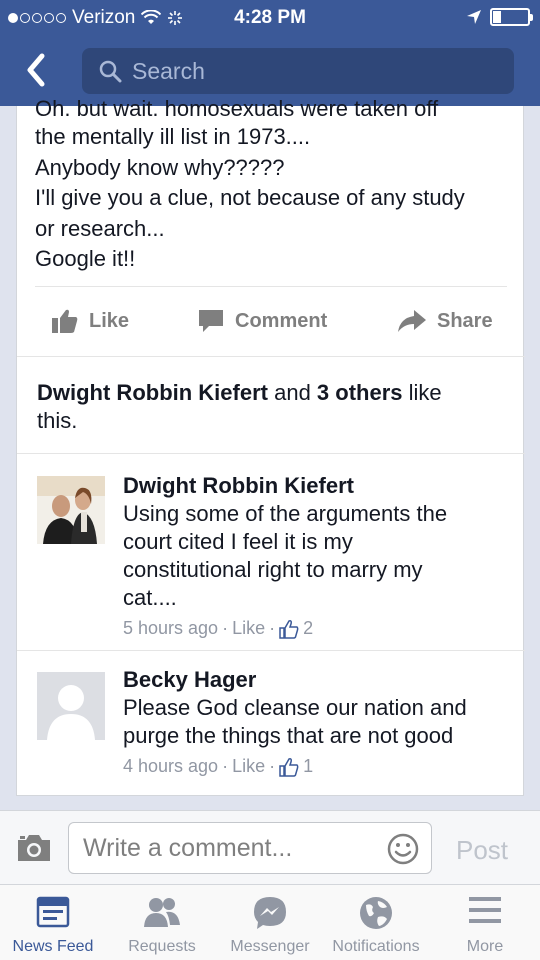  Describe the element at coordinates (308, 628) in the screenshot. I see `comment-like-count: 2` at that location.